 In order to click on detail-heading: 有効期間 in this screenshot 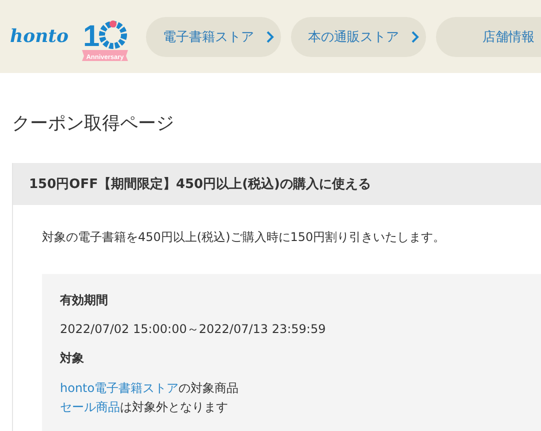, I will do `click(84, 300)`.